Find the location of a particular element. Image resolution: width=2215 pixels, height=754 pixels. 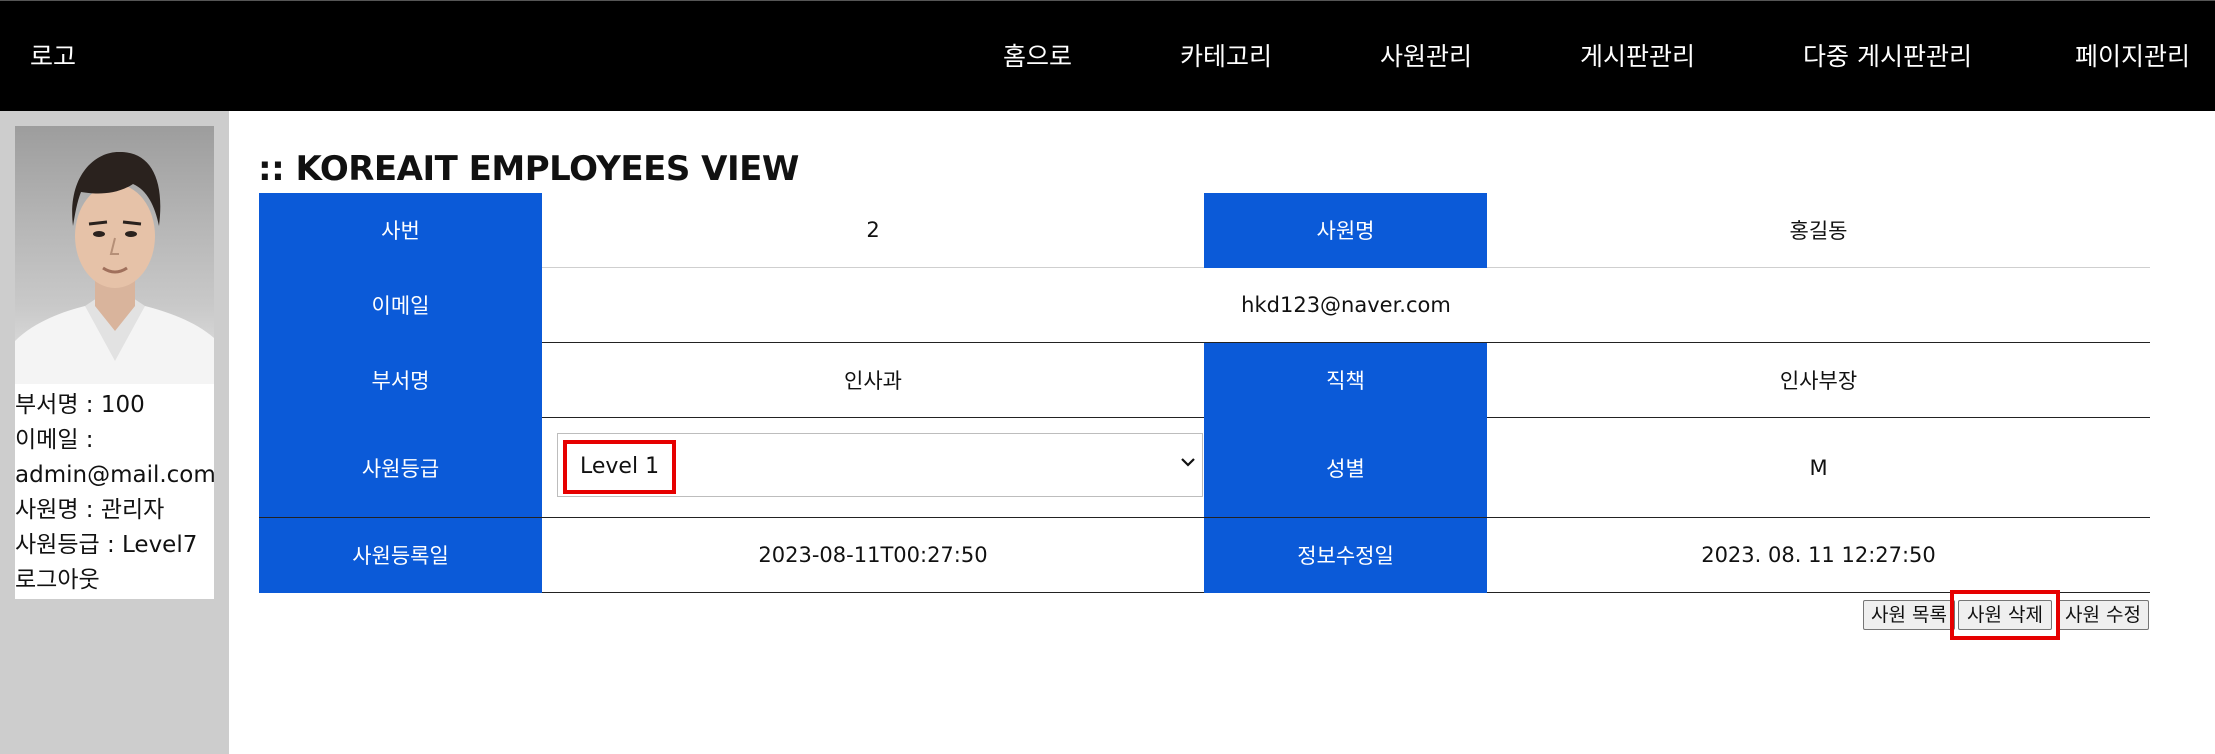

profile-email-value: admin@mail.com is located at coordinates (115, 475).